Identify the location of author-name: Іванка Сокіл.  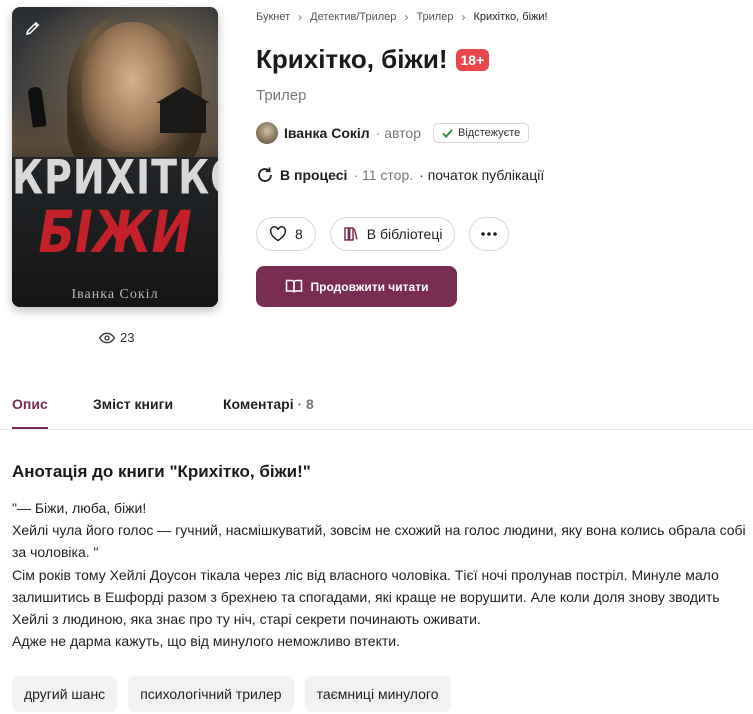
(327, 133).